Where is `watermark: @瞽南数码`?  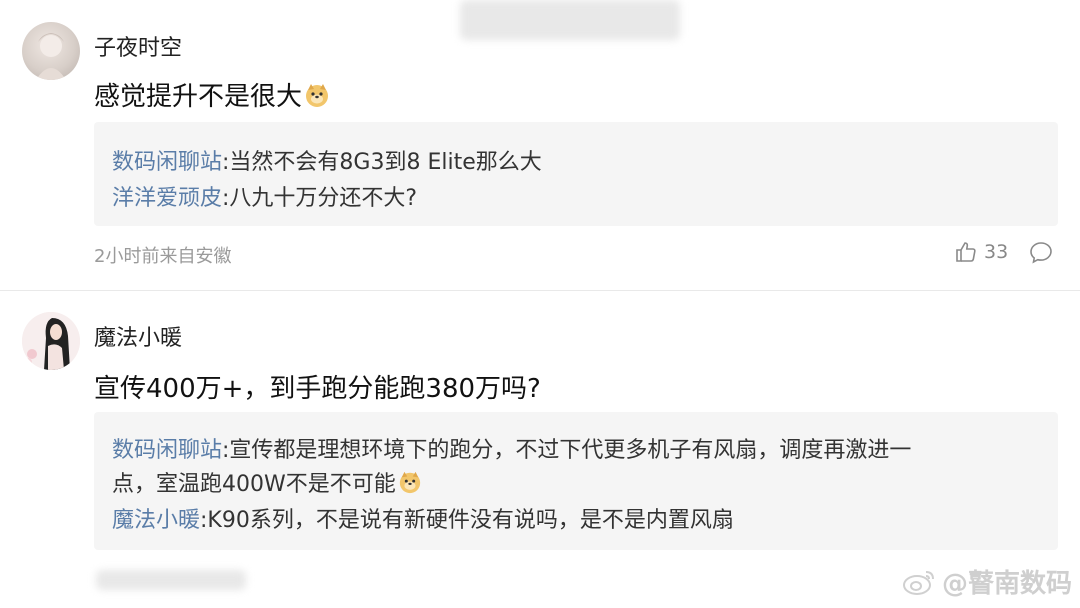 watermark: @瞽南数码 is located at coordinates (987, 581).